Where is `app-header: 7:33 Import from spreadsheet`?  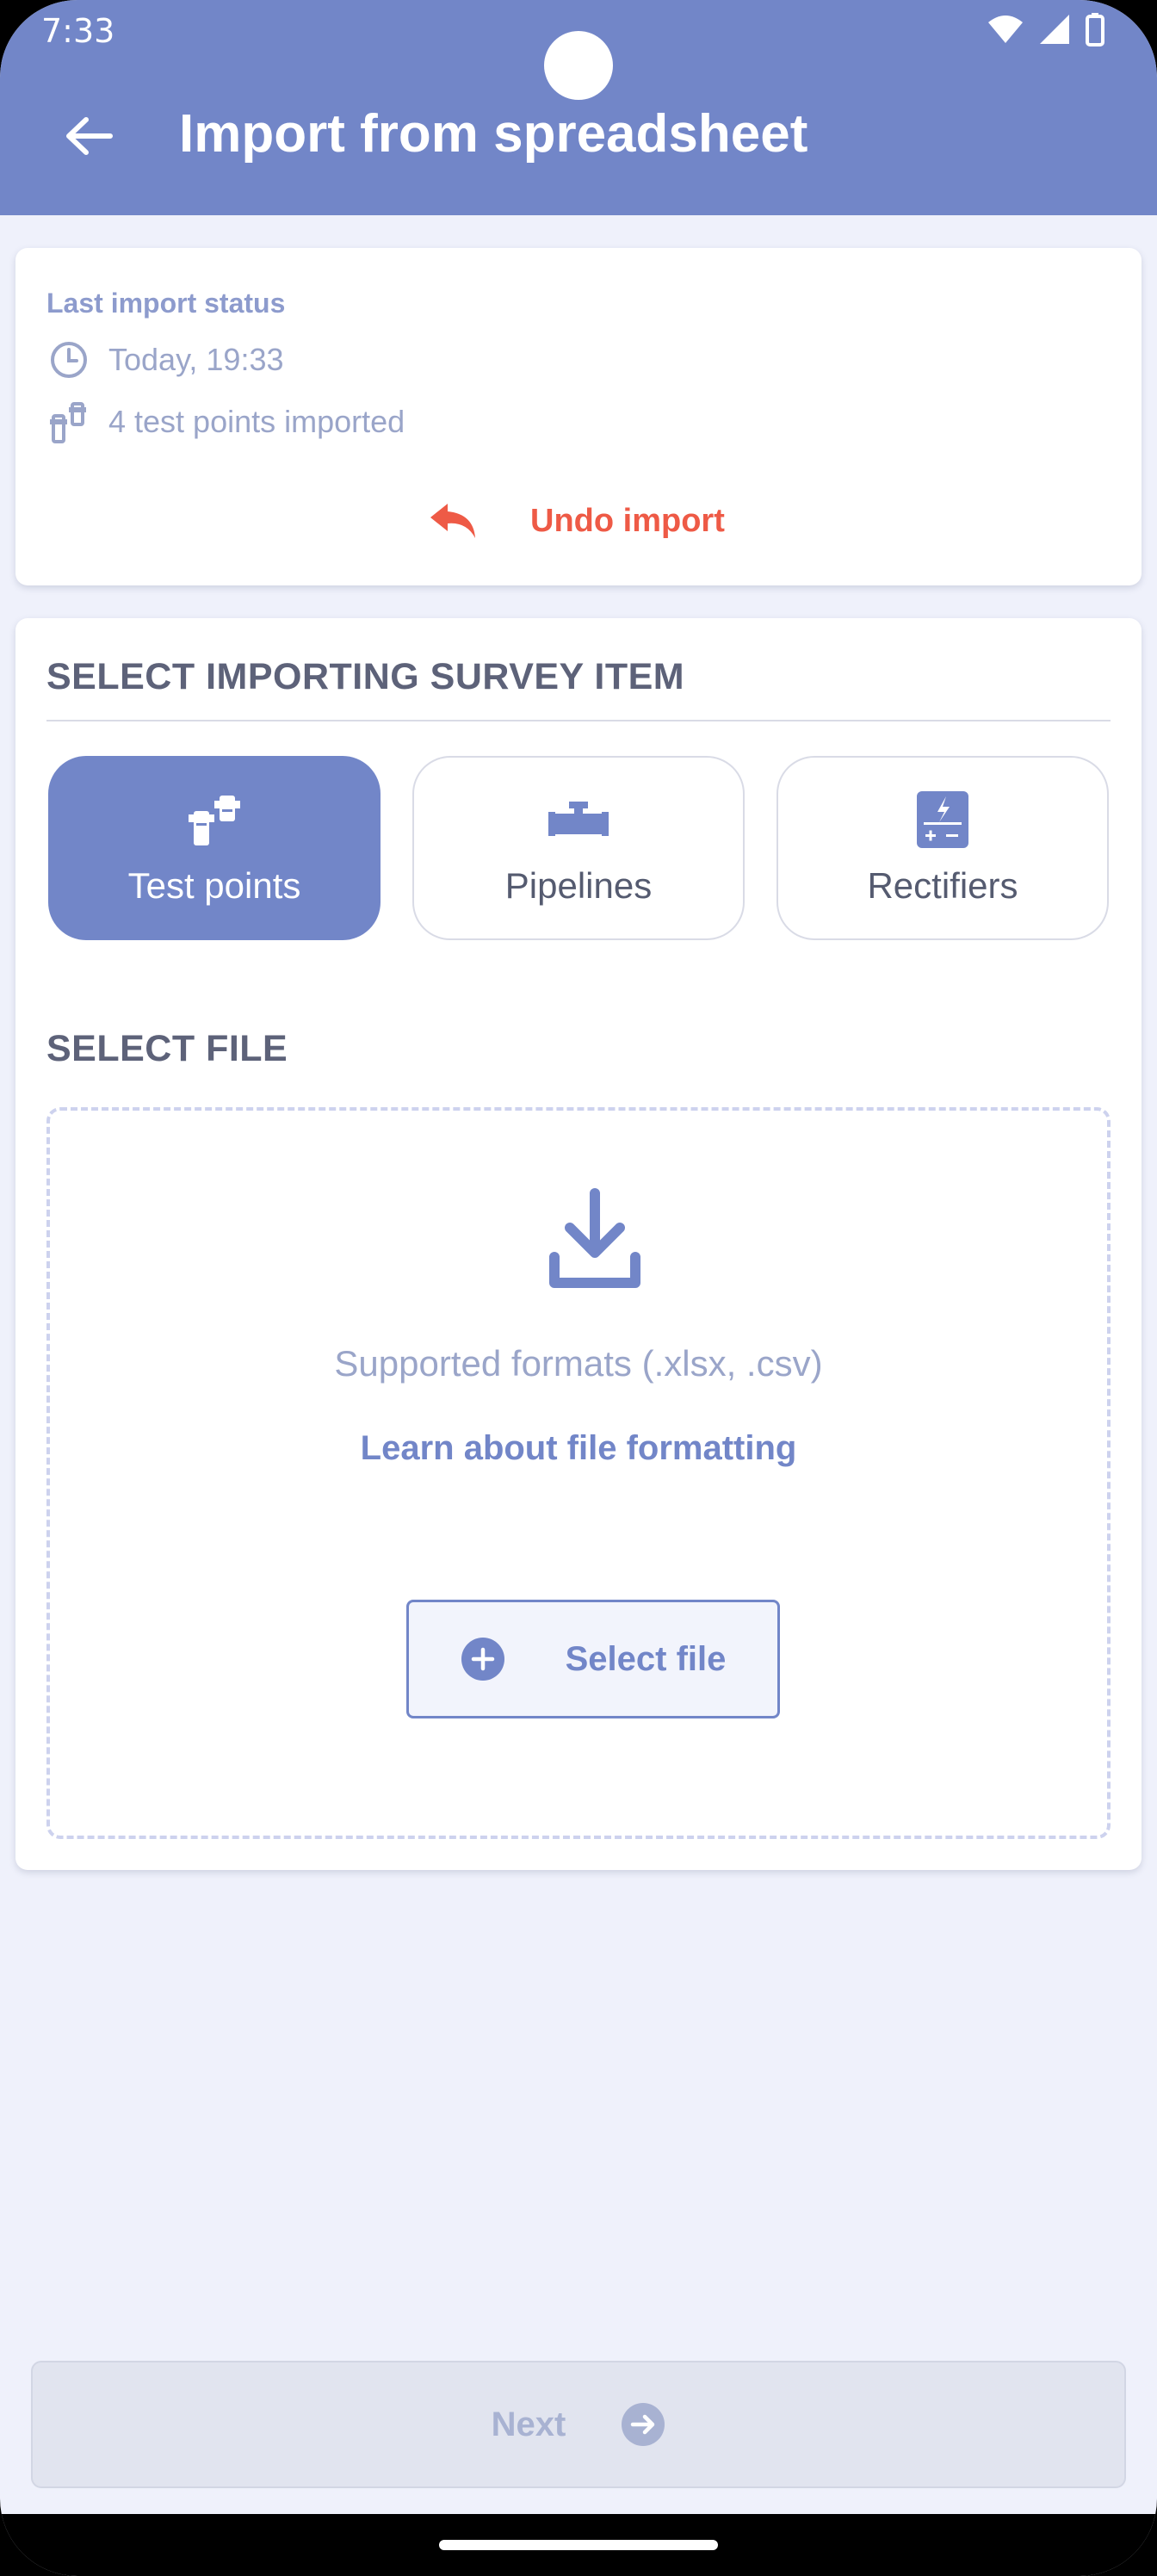 app-header: 7:33 Import from spreadsheet is located at coordinates (579, 108).